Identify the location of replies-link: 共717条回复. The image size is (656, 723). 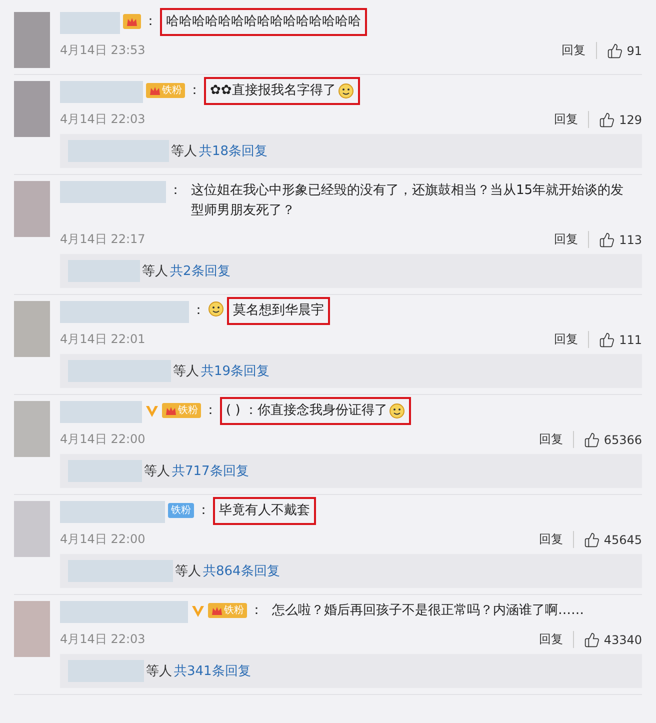
(210, 471).